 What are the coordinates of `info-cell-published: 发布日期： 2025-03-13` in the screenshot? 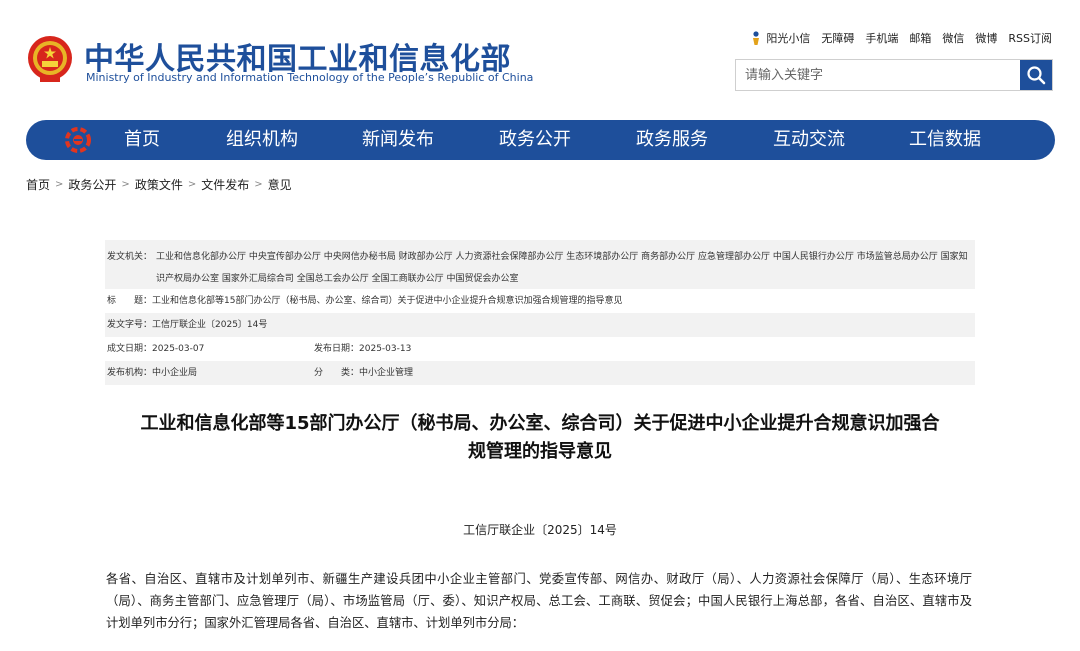 It's located at (362, 349).